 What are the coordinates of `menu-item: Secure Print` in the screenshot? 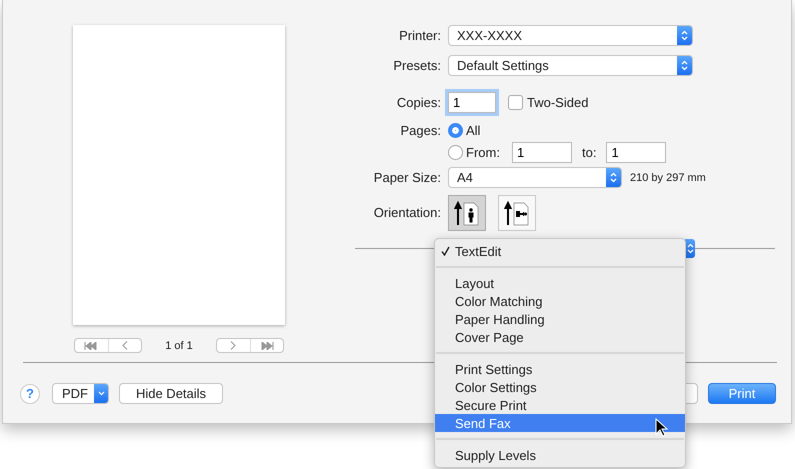 It's located at (560, 405).